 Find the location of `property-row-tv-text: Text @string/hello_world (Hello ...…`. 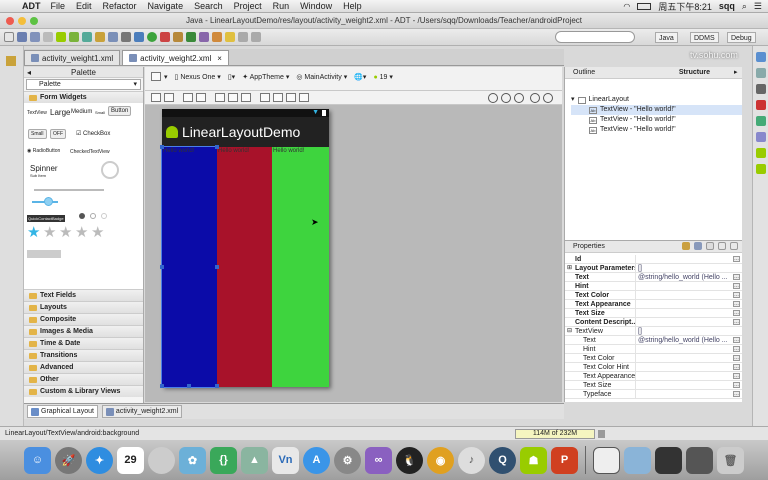

property-row-tv-text: Text @string/hello_world (Hello ...… is located at coordinates (653, 340).